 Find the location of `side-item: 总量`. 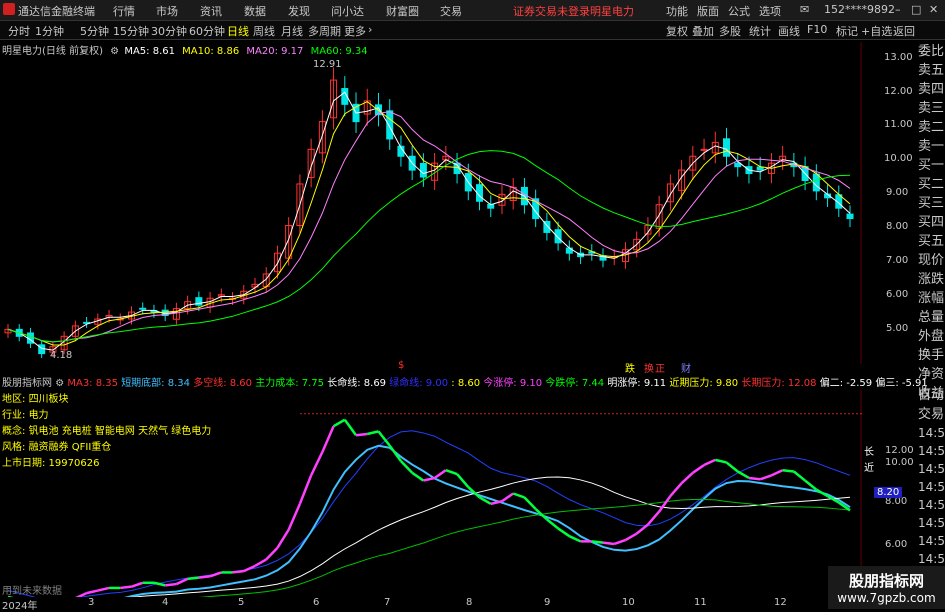

side-item: 总量 is located at coordinates (931, 317).